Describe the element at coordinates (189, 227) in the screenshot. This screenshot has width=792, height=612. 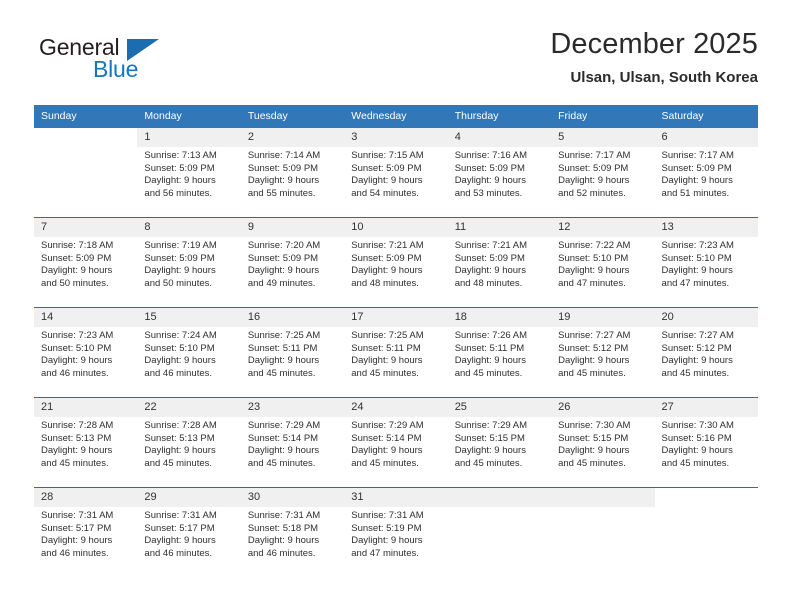
I see `day-number: 8` at that location.